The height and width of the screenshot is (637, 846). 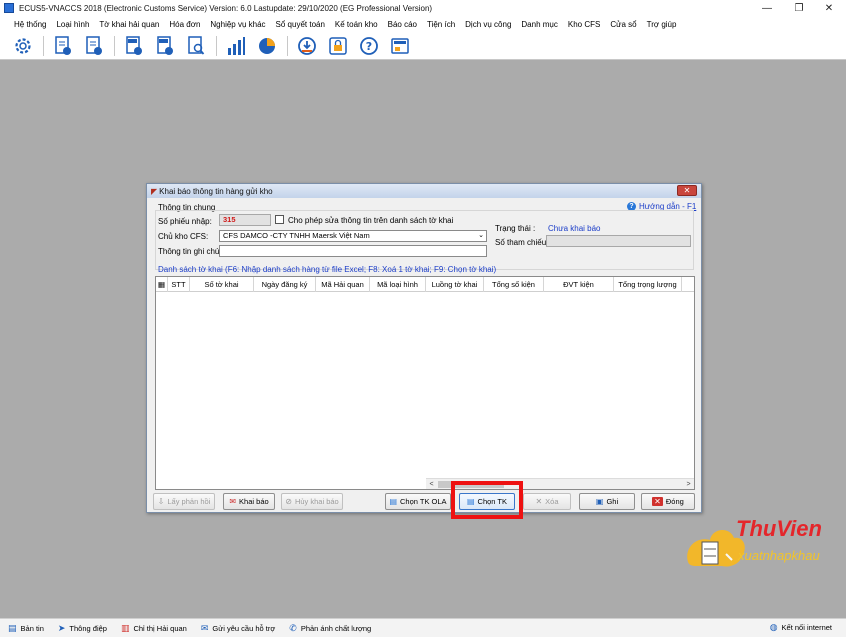 I want to click on ghi-chu-field, so click(x=353, y=251).